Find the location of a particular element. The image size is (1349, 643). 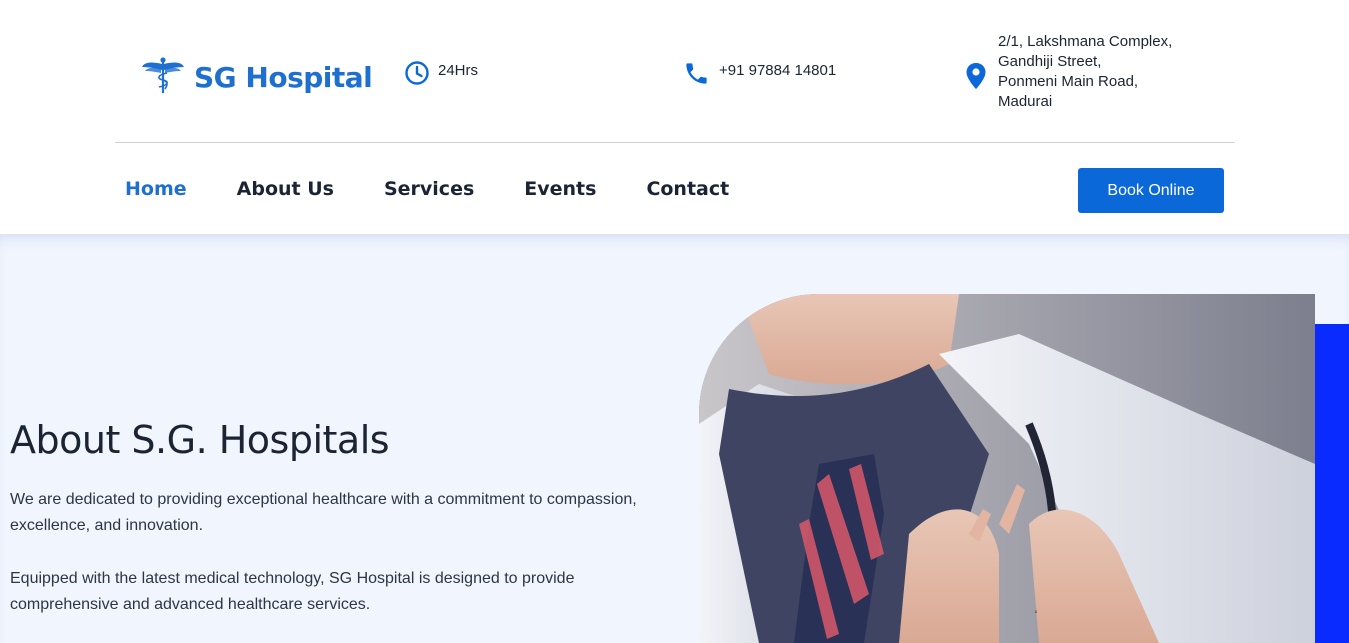

address-line: Ponmeni Main Road, is located at coordinates (1068, 81).